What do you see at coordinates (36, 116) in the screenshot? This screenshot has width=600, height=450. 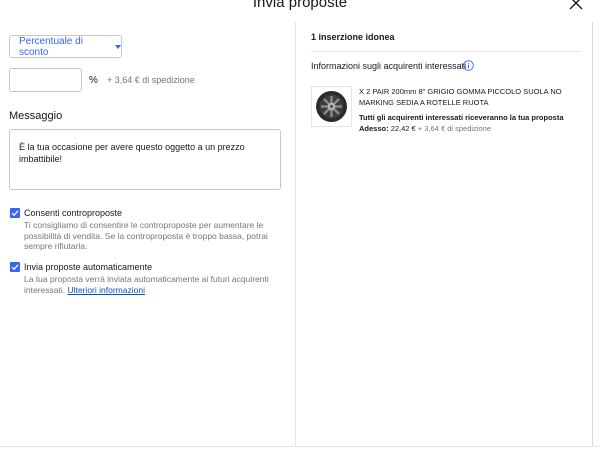 I see `message-label: Messaggio` at bounding box center [36, 116].